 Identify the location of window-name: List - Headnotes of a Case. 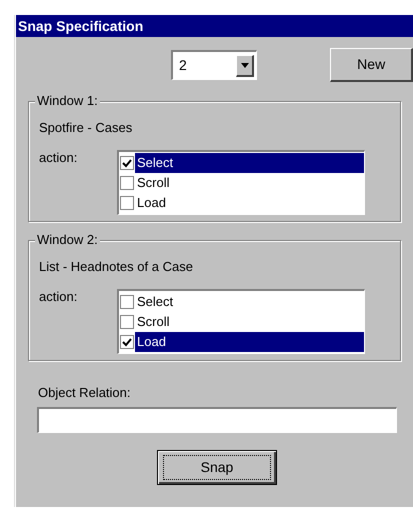
(116, 267).